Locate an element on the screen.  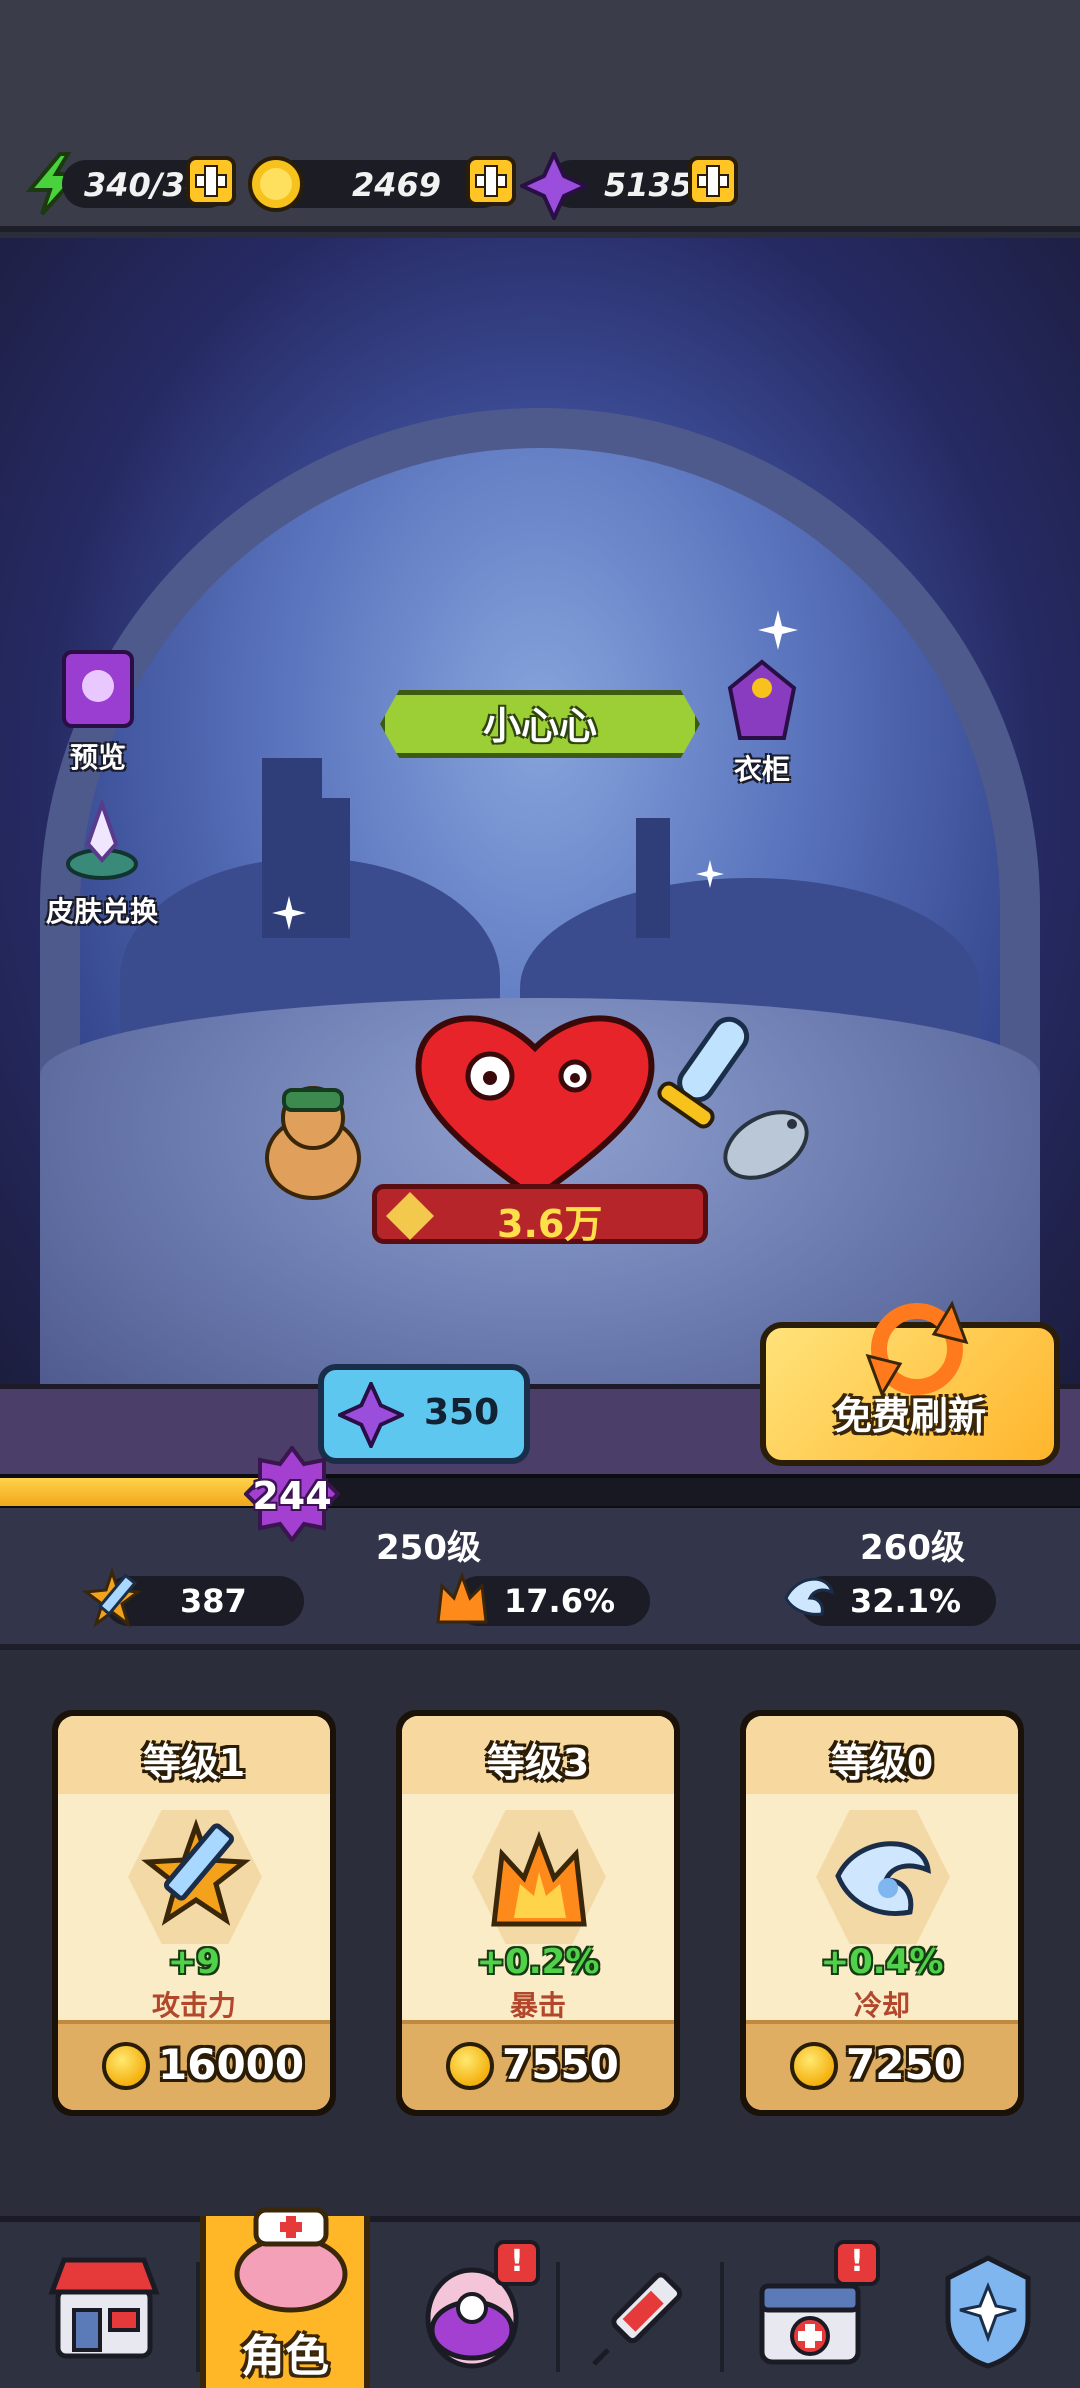
heart-character is located at coordinates (535, 1103).